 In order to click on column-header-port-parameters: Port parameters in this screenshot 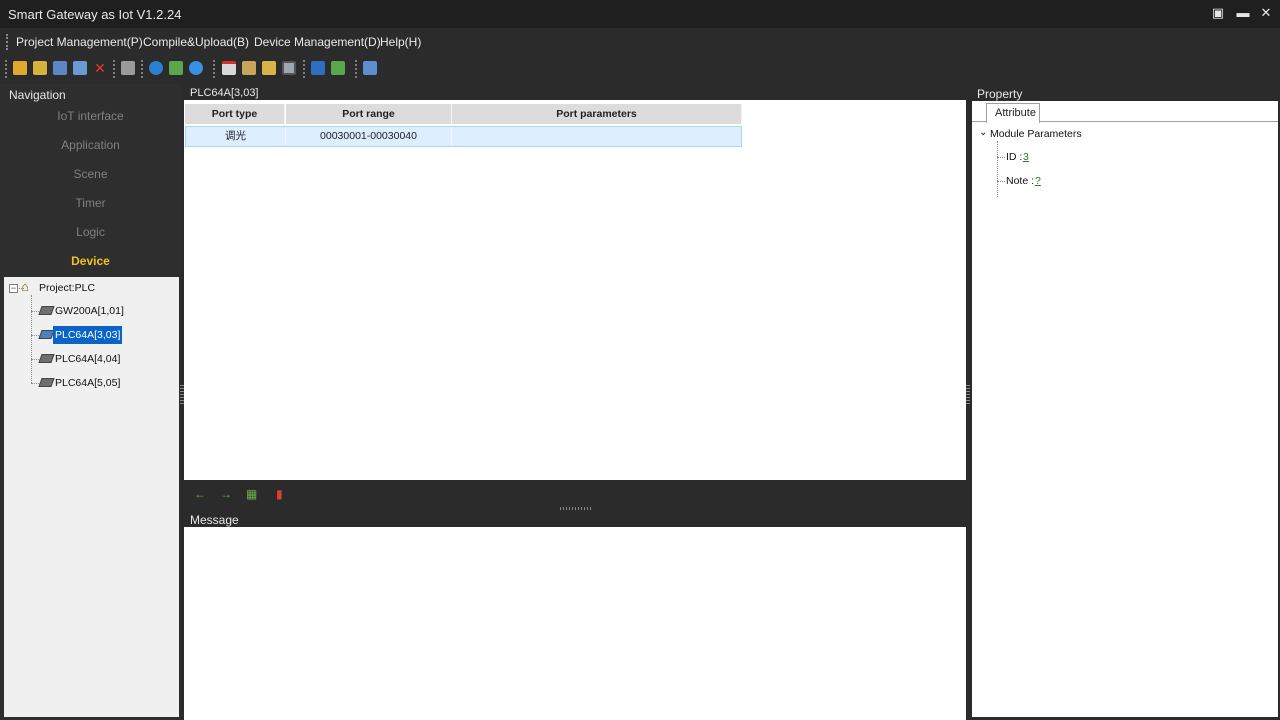, I will do `click(597, 114)`.